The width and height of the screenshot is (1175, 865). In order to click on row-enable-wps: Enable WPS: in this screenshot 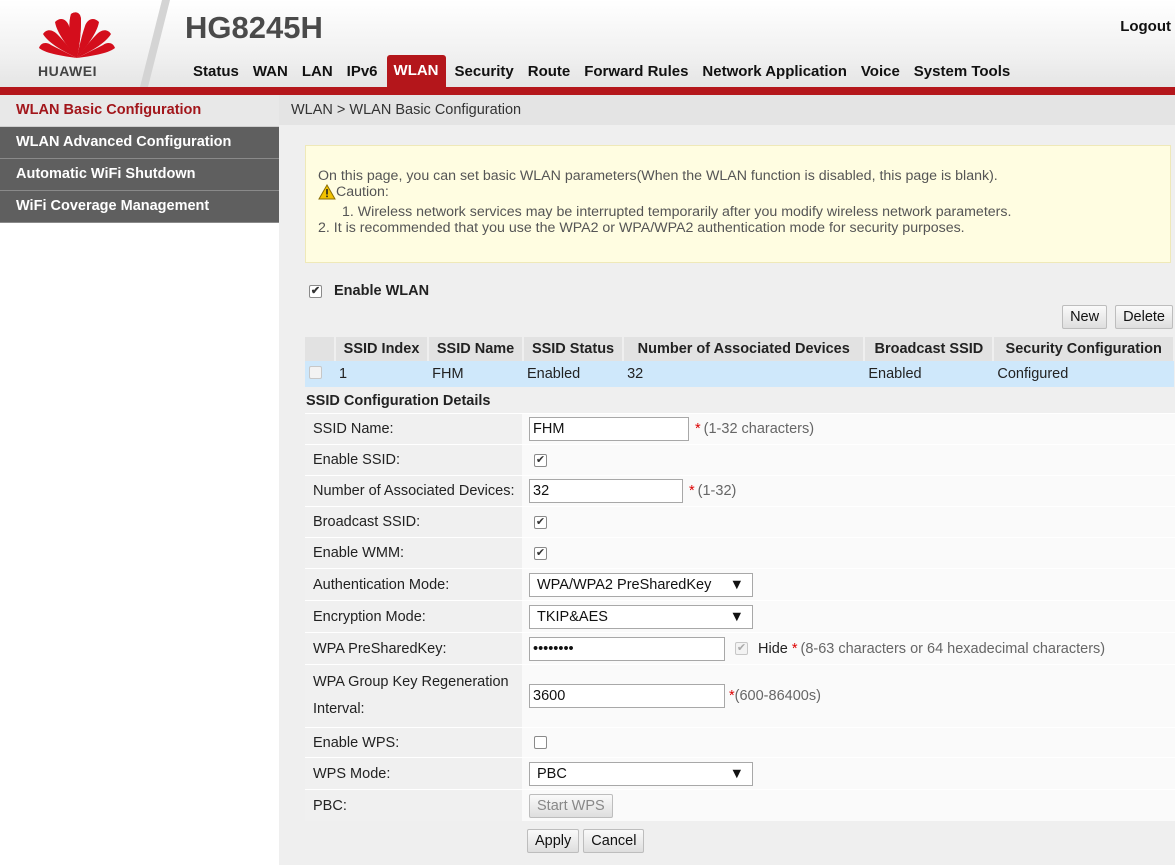, I will do `click(740, 742)`.